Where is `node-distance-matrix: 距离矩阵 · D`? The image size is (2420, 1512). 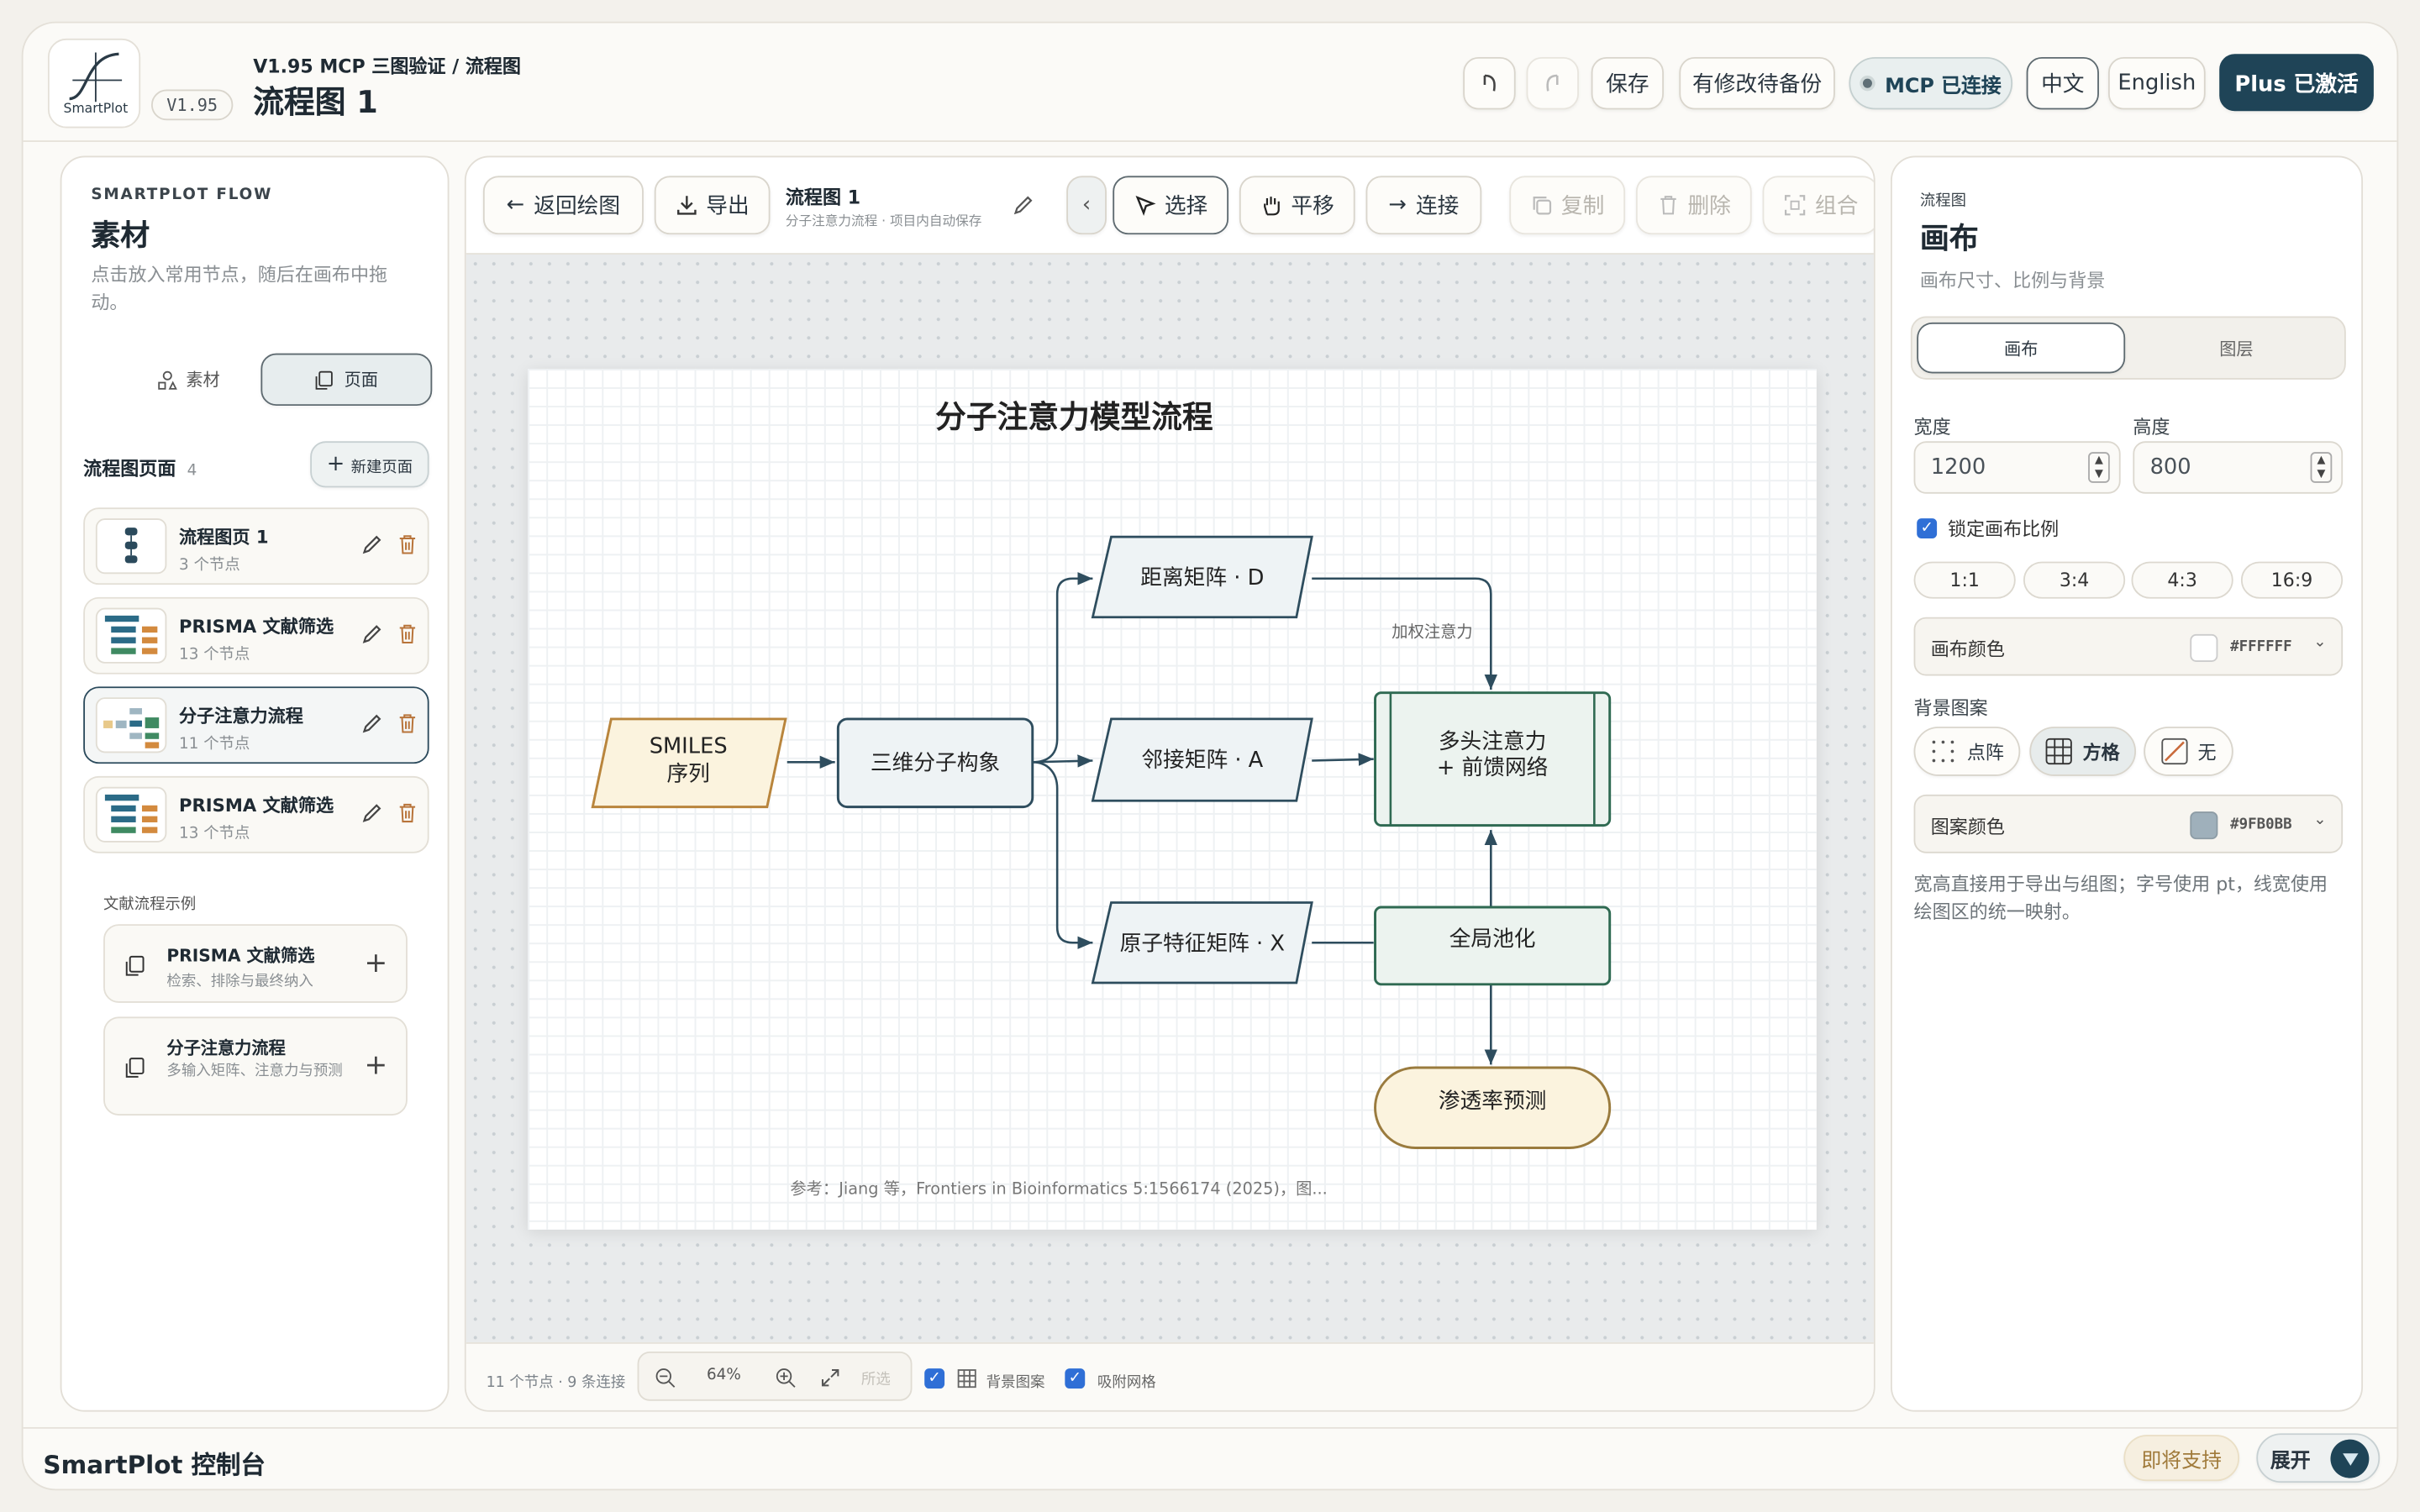 node-distance-matrix: 距离矩阵 · D is located at coordinates (1202, 577).